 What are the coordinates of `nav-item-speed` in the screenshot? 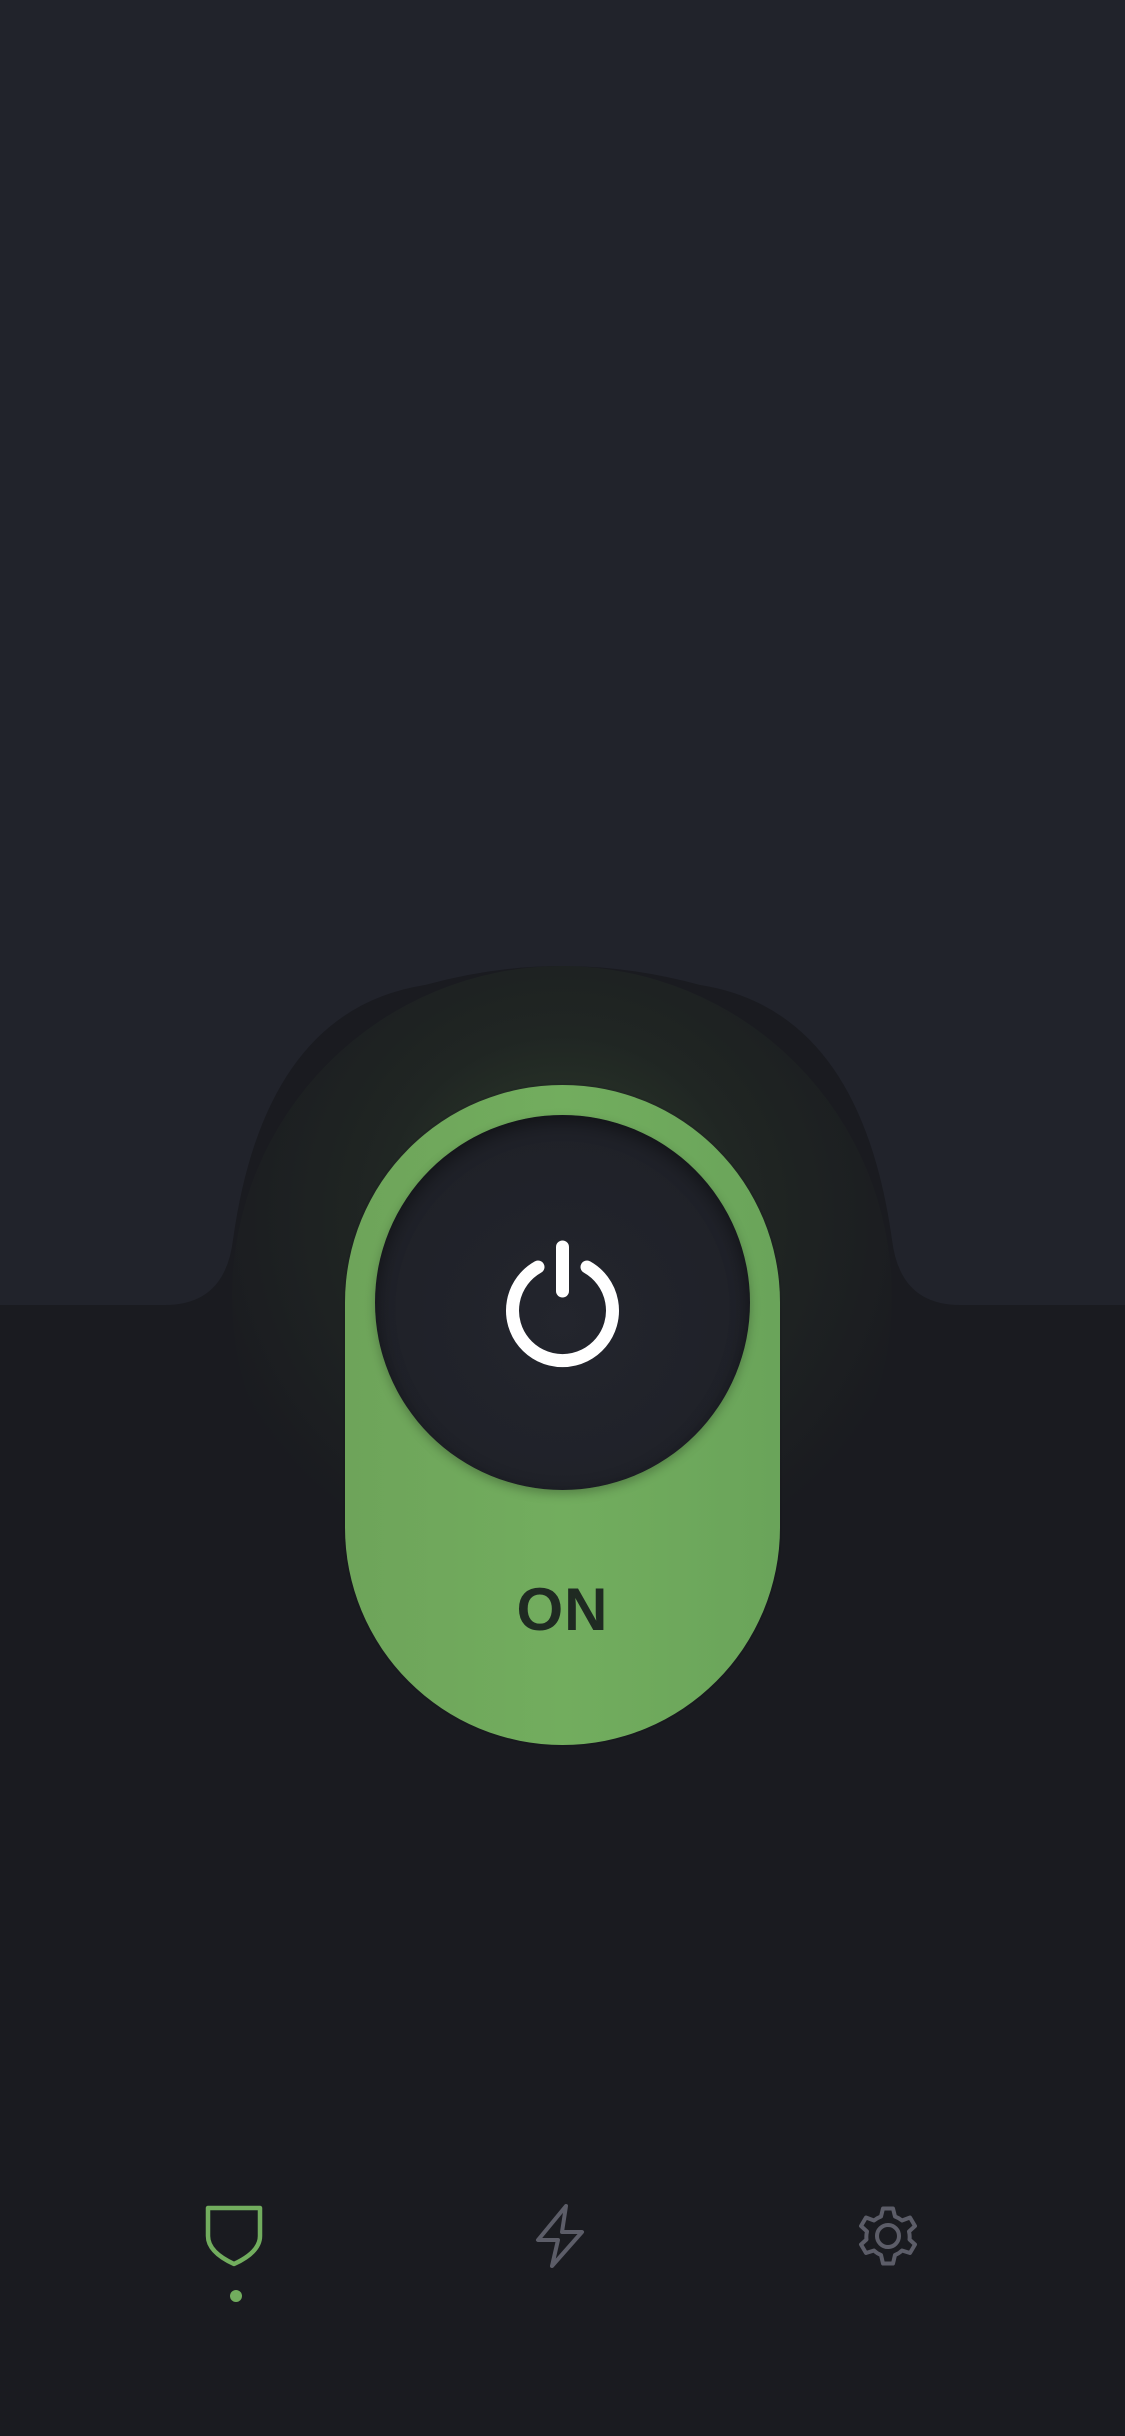 It's located at (562, 2250).